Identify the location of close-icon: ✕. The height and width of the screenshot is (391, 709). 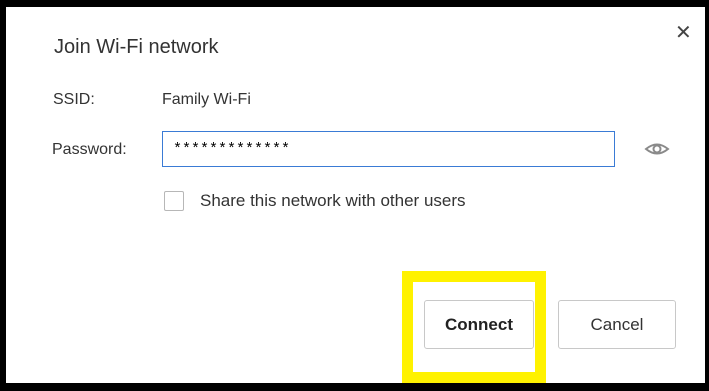
(683, 33).